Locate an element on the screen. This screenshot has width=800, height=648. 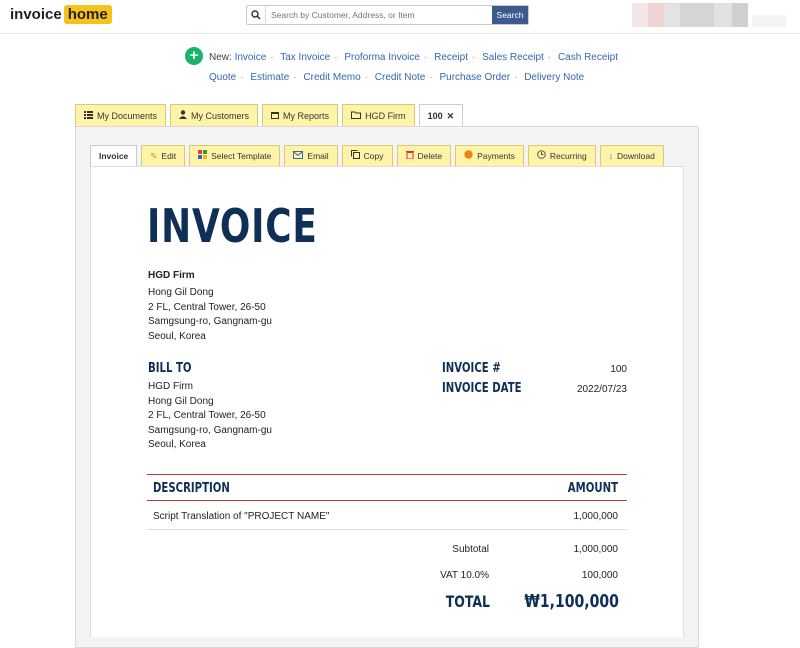
tab-invoice-view: Invoice is located at coordinates (114, 156).